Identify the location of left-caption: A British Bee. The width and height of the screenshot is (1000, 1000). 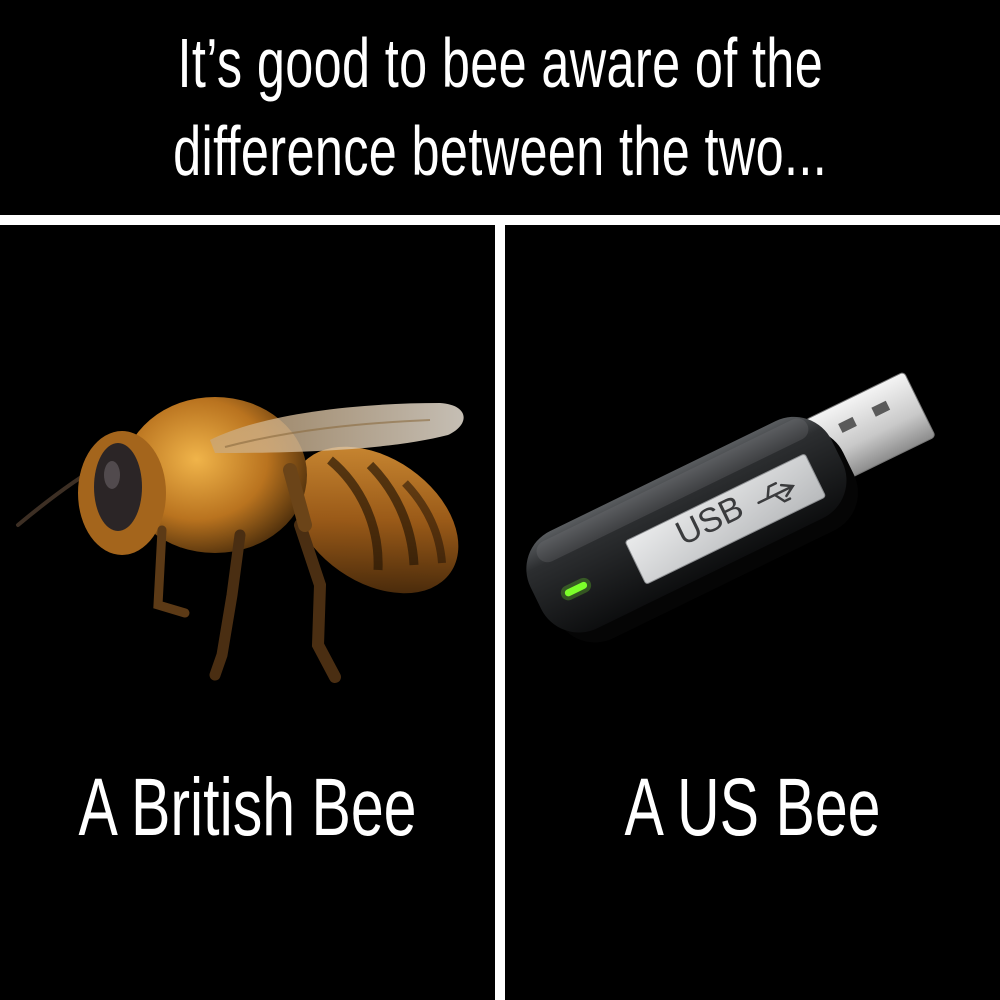
(247, 807).